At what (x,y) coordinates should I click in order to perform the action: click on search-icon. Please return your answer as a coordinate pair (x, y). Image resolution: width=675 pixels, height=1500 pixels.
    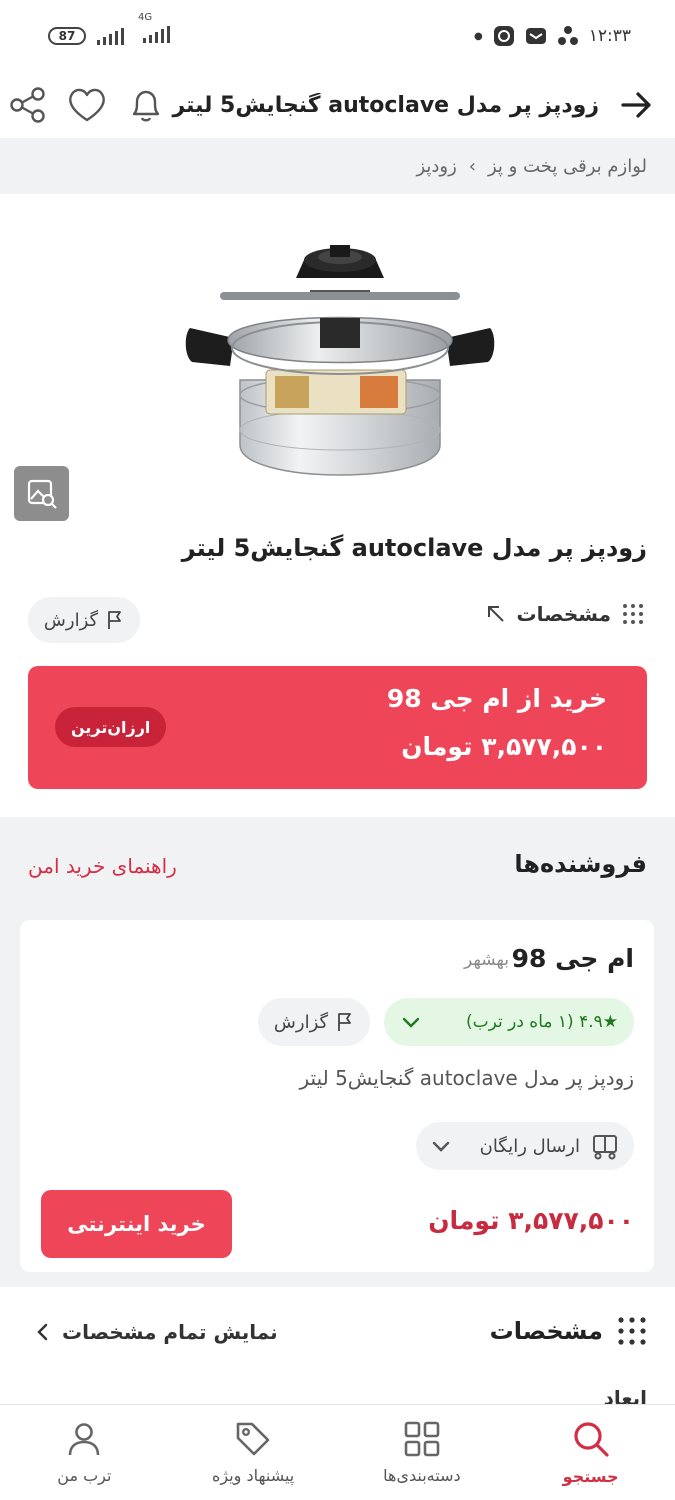
    Looking at the image, I should click on (591, 1439).